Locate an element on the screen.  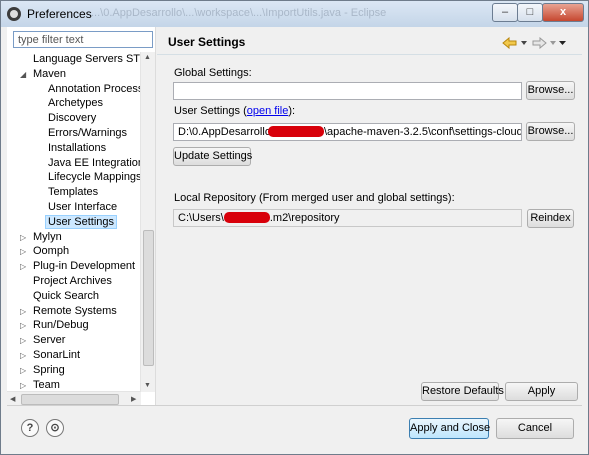
tree-item: User Settings is located at coordinates (81, 222).